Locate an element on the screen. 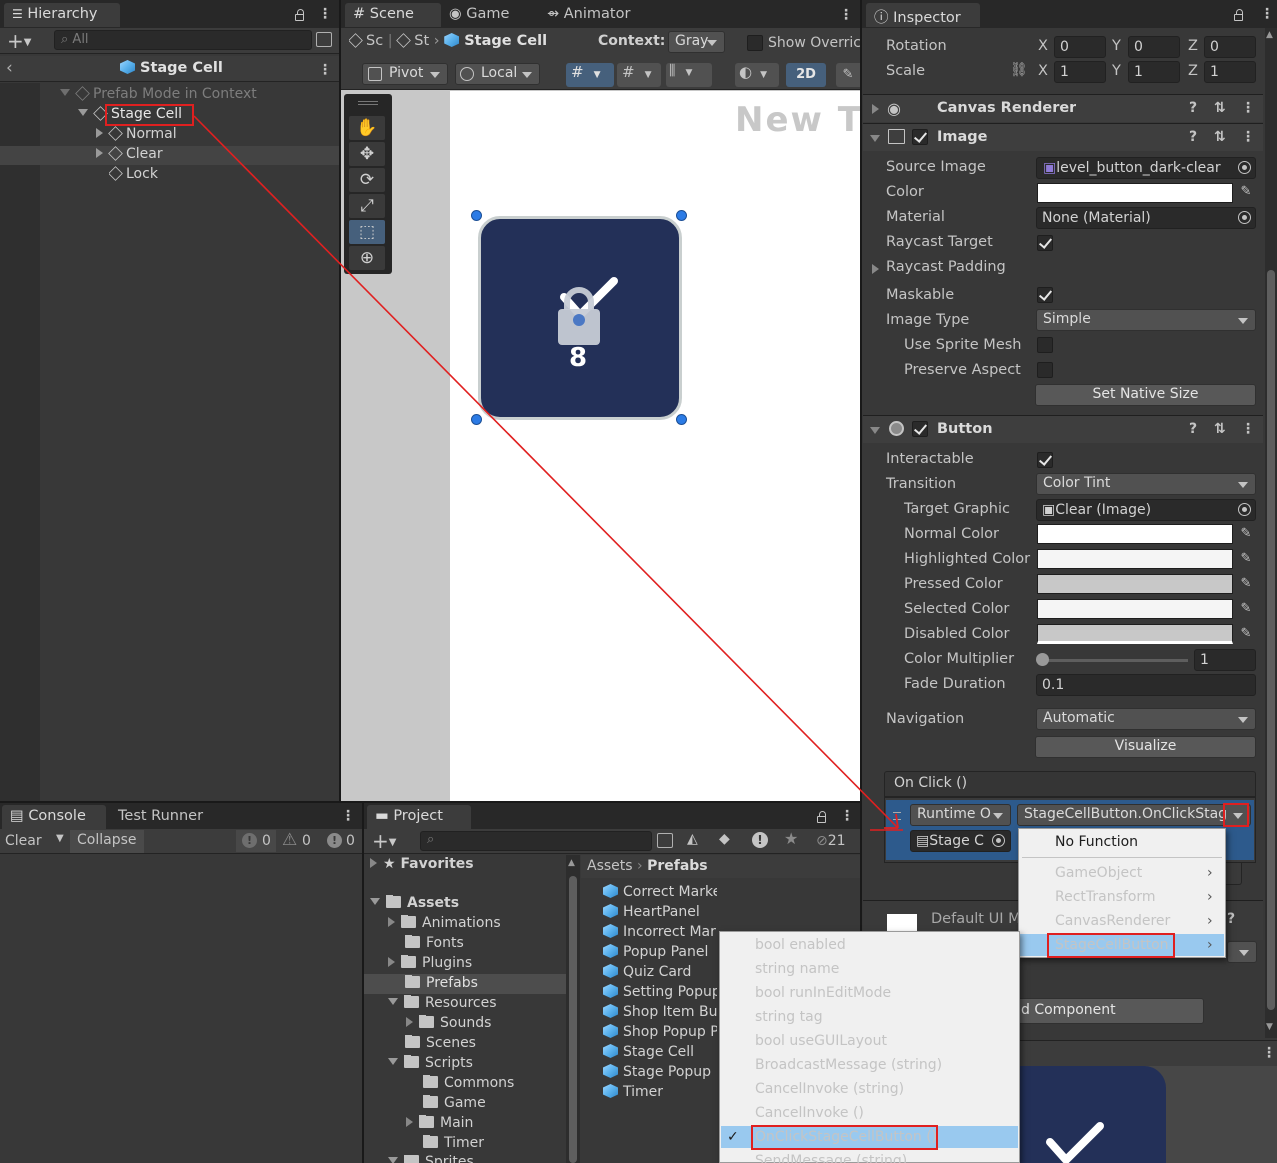 Image resolution: width=1277 pixels, height=1163 pixels. method-menu-item: bool useGUILayout is located at coordinates (821, 1041).